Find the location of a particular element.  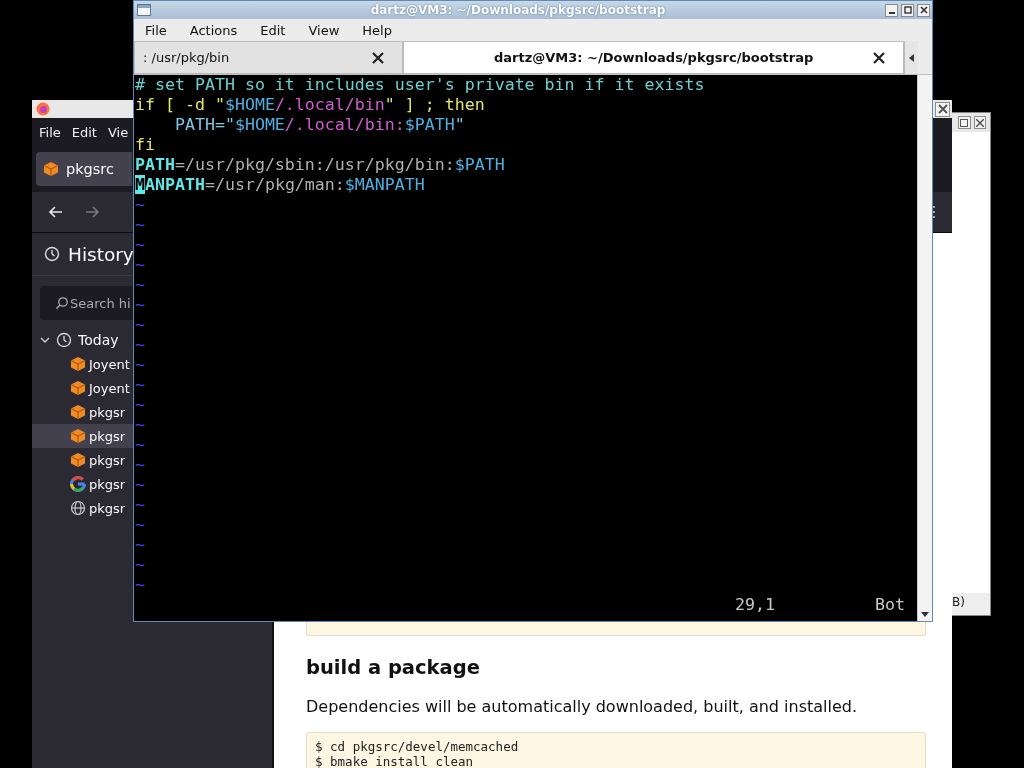

paragraph: Dependencies will be automatically downloaded, built, and installed. is located at coordinates (582, 706).